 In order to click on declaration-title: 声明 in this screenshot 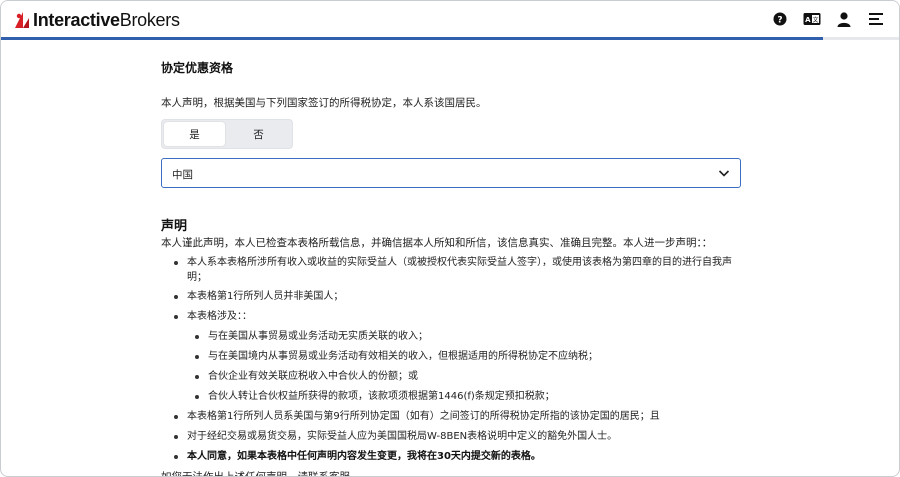, I will do `click(174, 226)`.